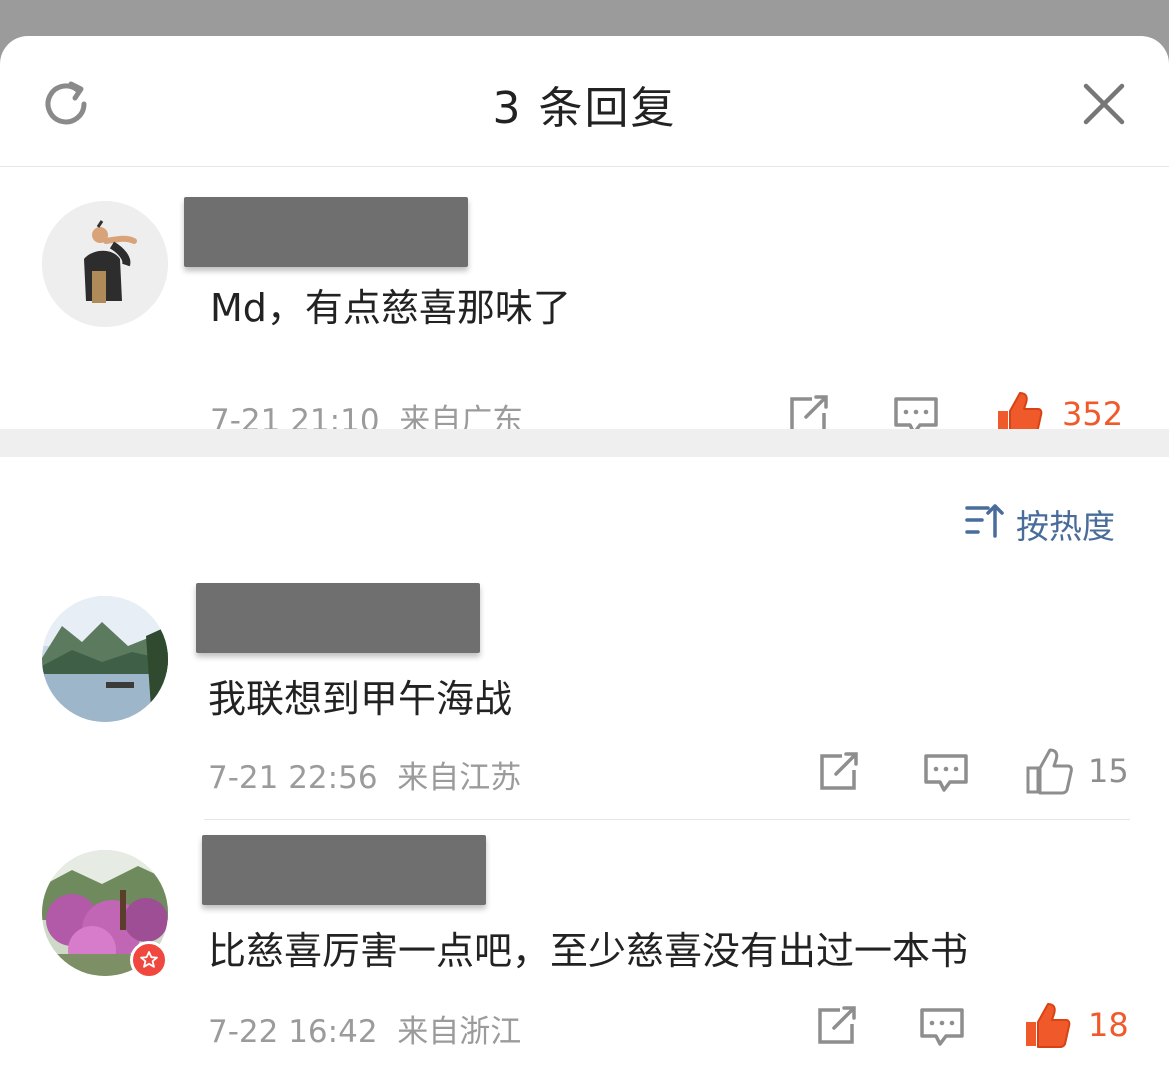  What do you see at coordinates (1065, 526) in the screenshot?
I see `sort-label: 按热度` at bounding box center [1065, 526].